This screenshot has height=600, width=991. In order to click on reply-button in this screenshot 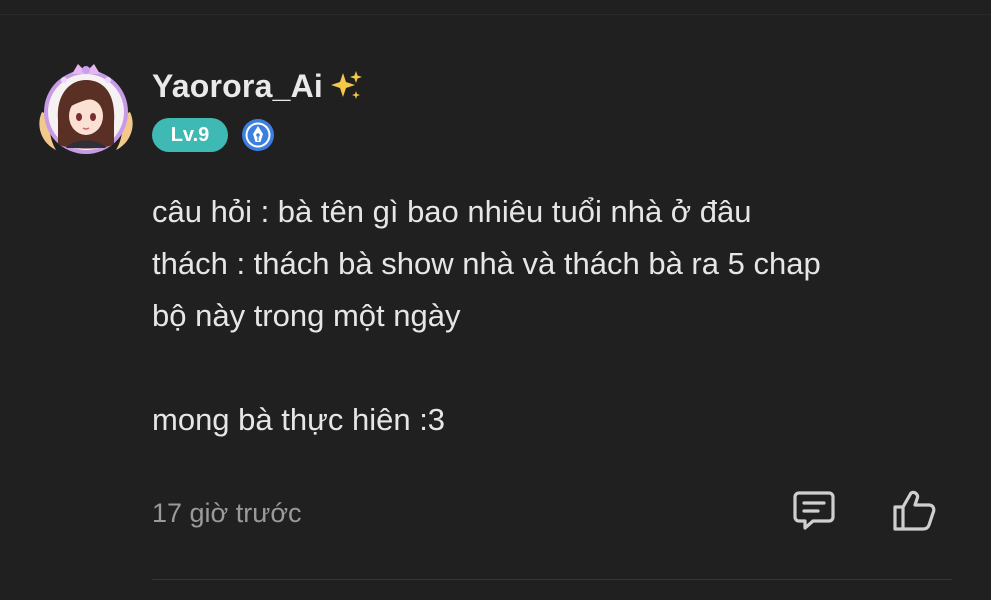, I will do `click(814, 510)`.